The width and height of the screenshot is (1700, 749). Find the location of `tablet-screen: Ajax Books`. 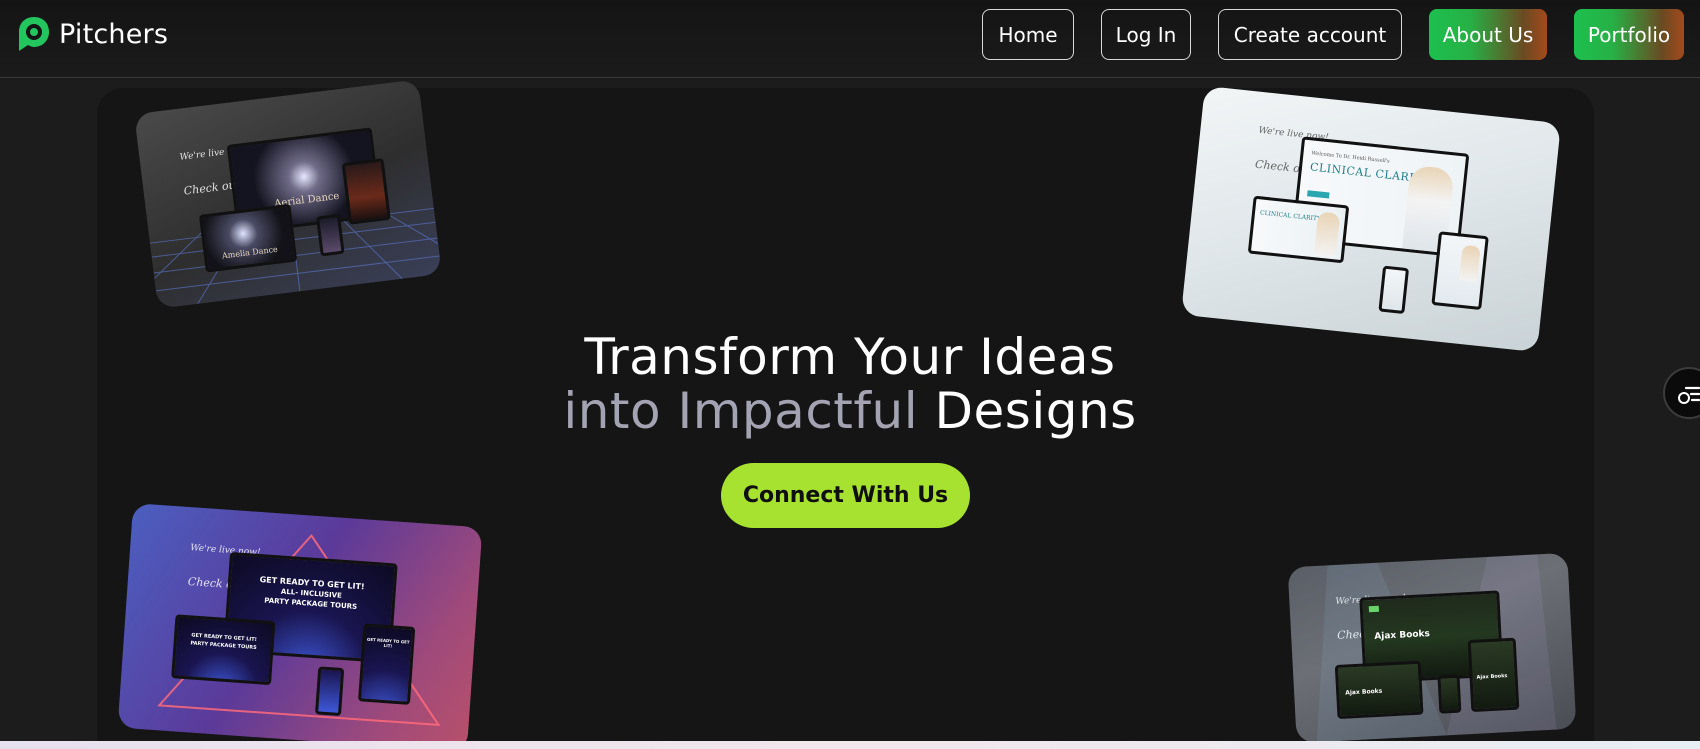

tablet-screen: Ajax Books is located at coordinates (1493, 675).